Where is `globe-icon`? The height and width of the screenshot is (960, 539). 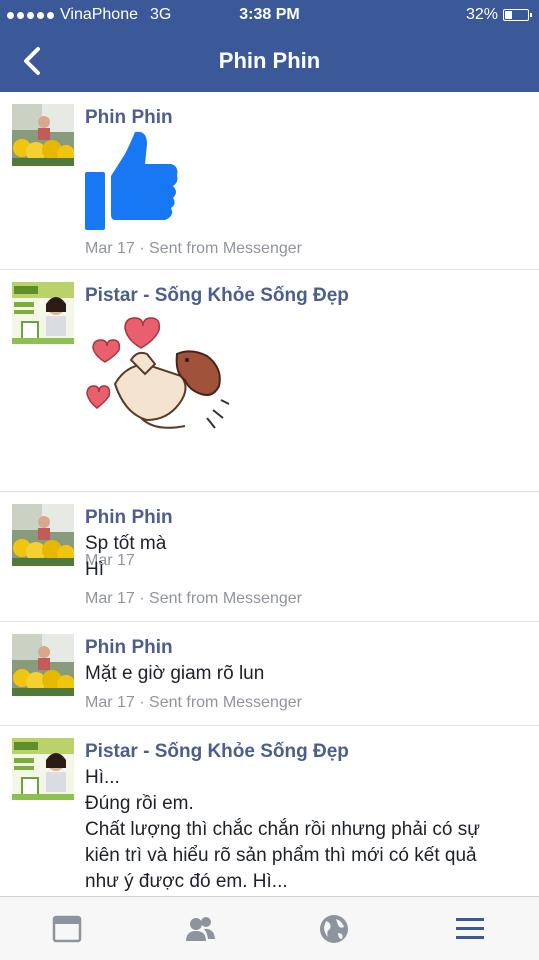 globe-icon is located at coordinates (334, 929).